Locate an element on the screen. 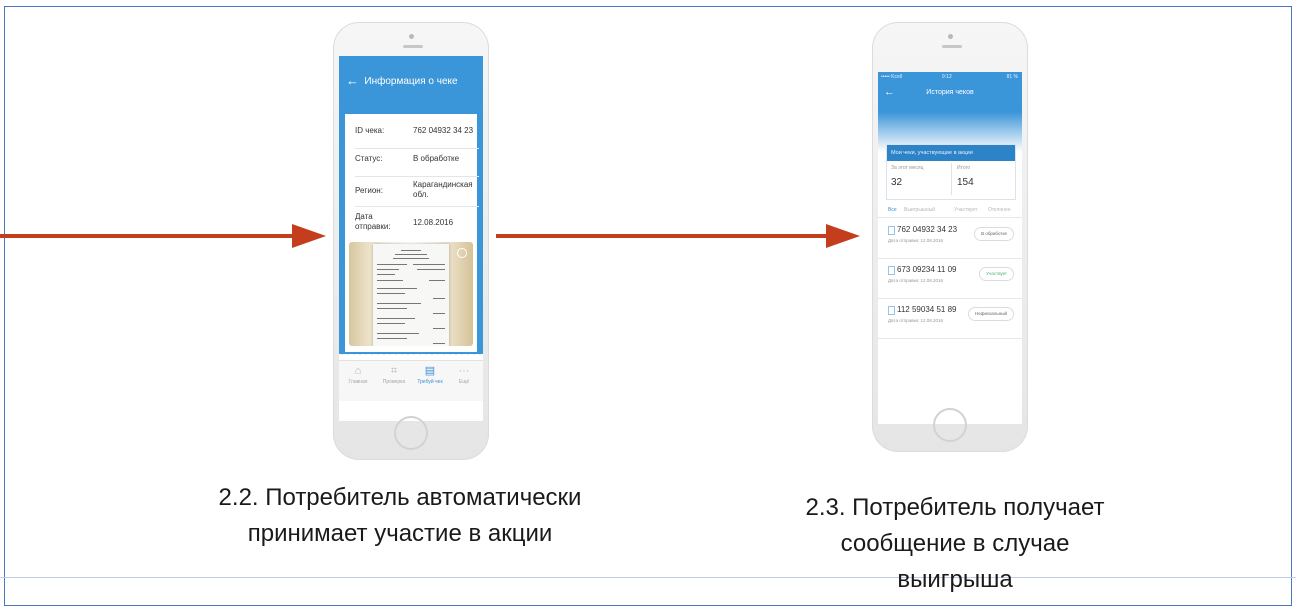 The height and width of the screenshot is (606, 1296). receipt-number: 112 59034 51 89 is located at coordinates (927, 309).